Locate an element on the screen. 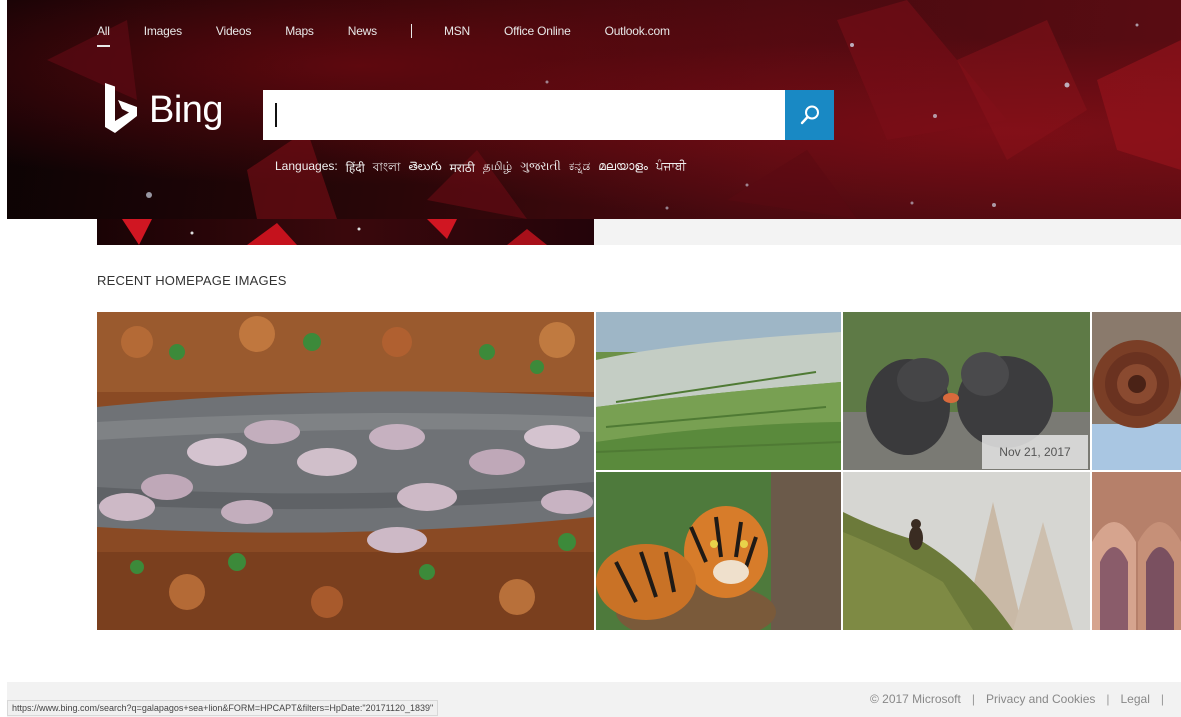  image-date-badge: Nov 21, 2017 is located at coordinates (1035, 452).